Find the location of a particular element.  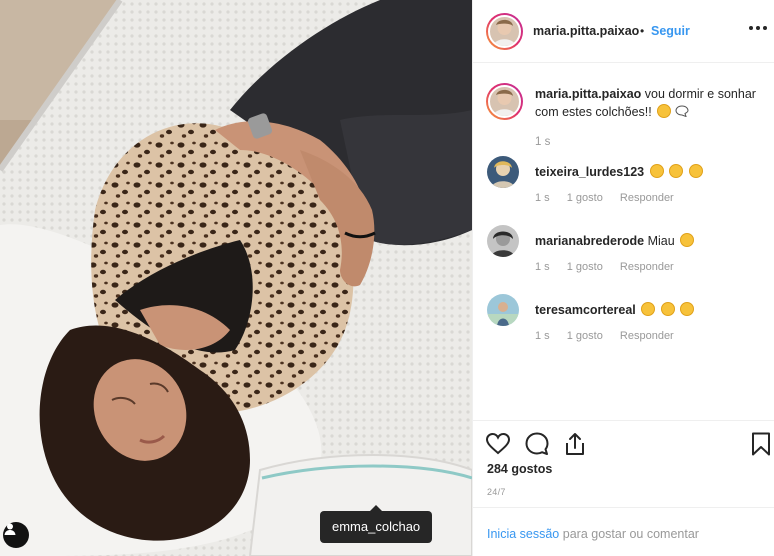

more-options-icon is located at coordinates (758, 31).